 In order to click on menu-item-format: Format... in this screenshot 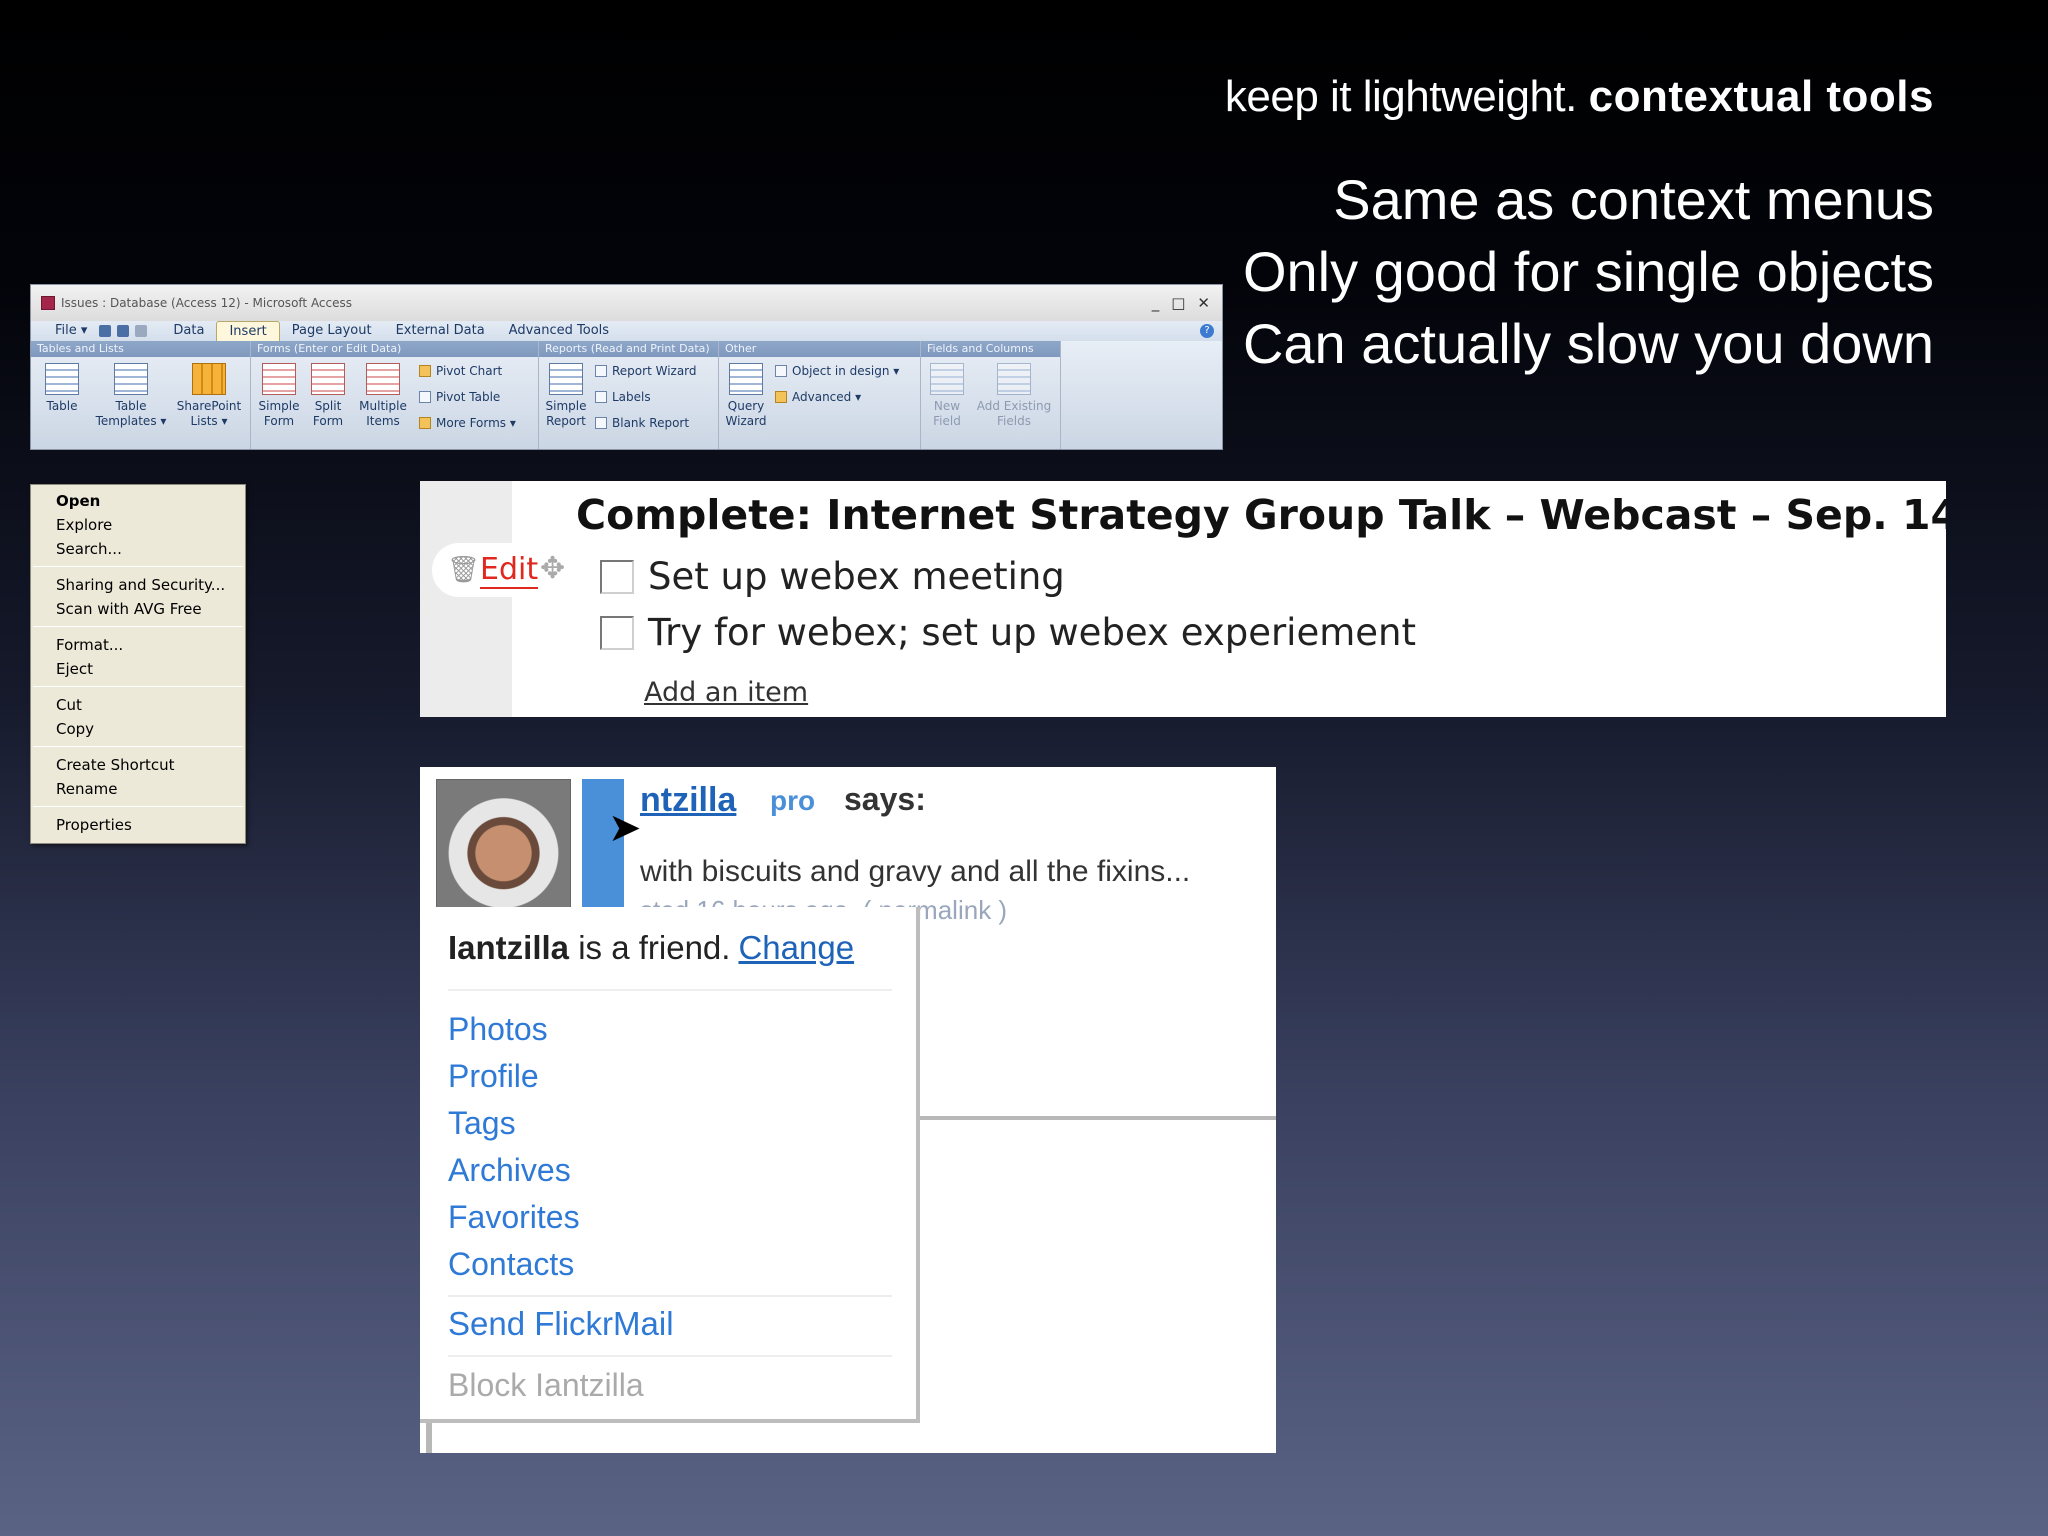, I will do `click(138, 645)`.